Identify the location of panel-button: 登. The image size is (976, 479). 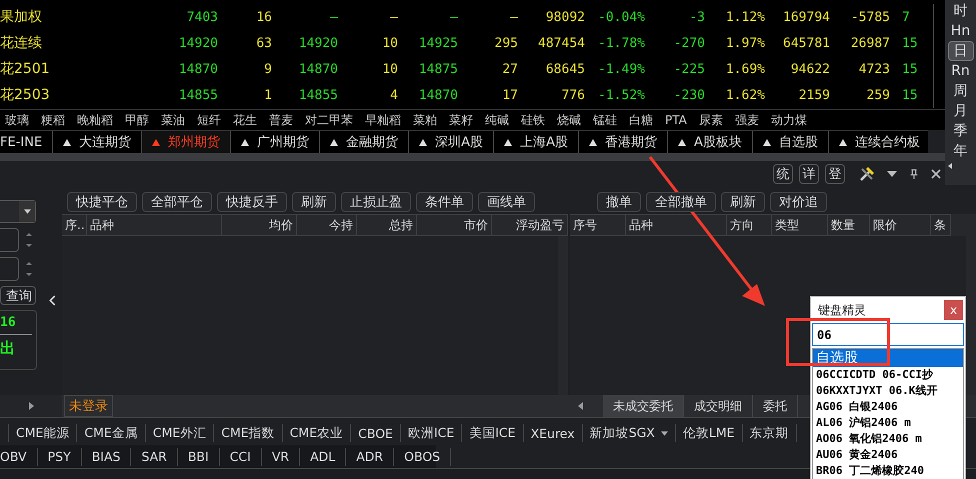
(835, 174).